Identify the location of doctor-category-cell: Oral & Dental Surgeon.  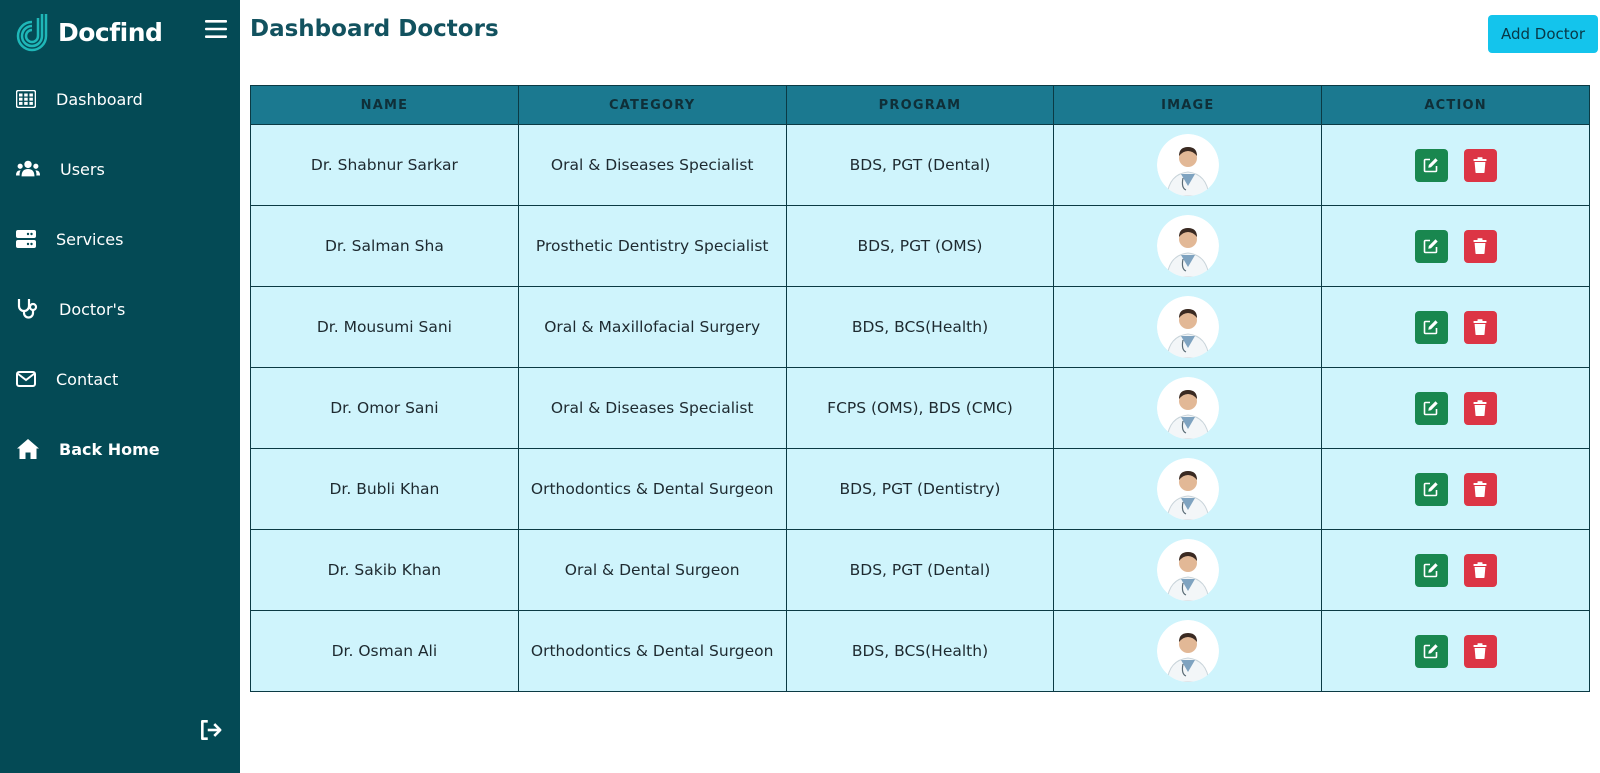
(652, 570).